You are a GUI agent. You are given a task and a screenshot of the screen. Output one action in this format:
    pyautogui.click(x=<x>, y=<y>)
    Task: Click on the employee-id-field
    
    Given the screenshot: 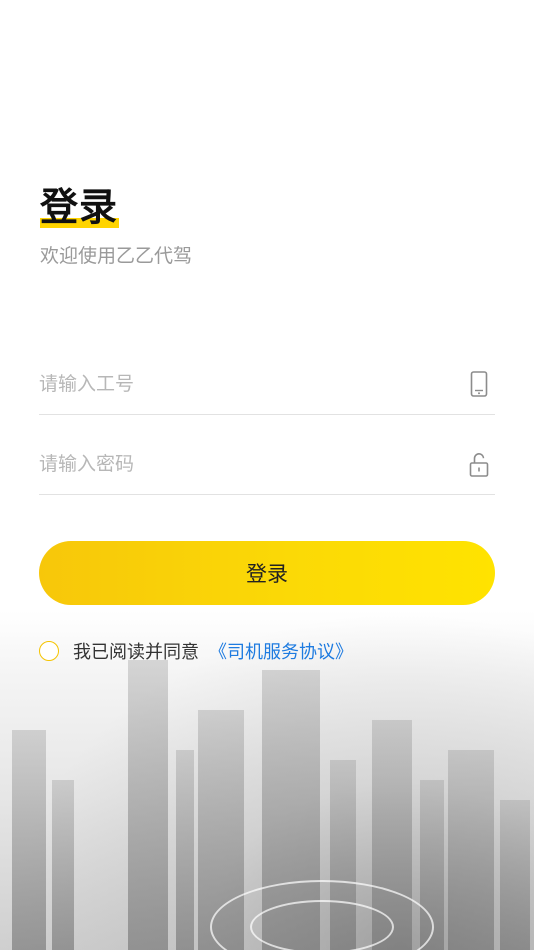 What is the action you would take?
    pyautogui.click(x=267, y=384)
    